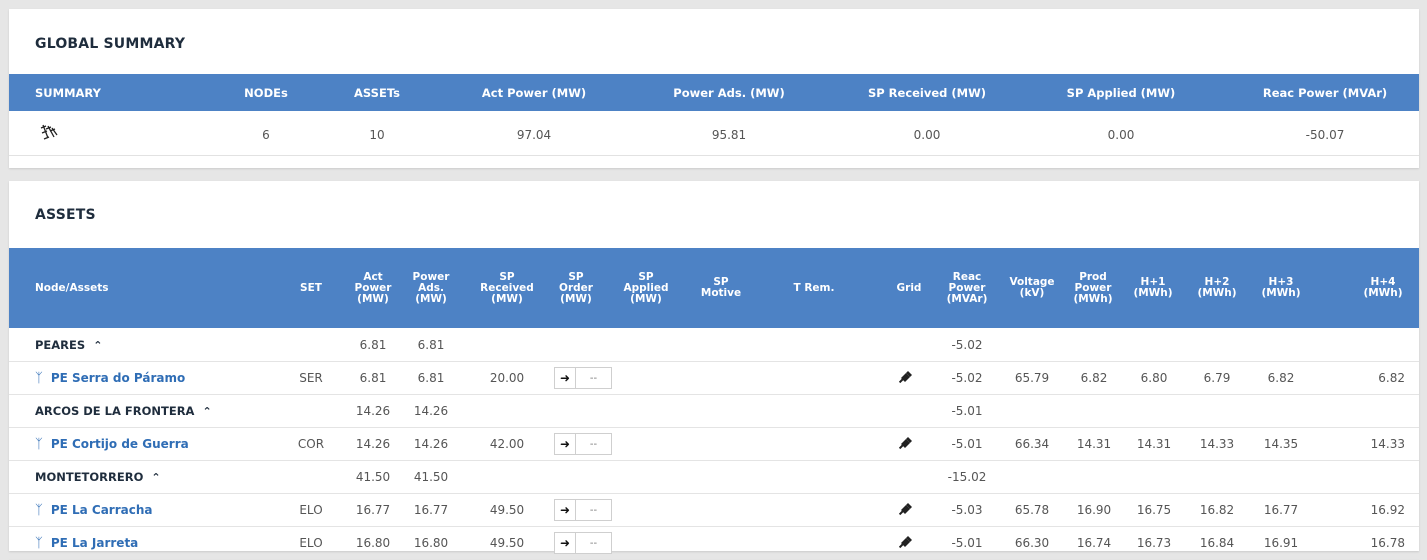 The image size is (1427, 560). What do you see at coordinates (1032, 543) in the screenshot?
I see `voltage-value: 66.30` at bounding box center [1032, 543].